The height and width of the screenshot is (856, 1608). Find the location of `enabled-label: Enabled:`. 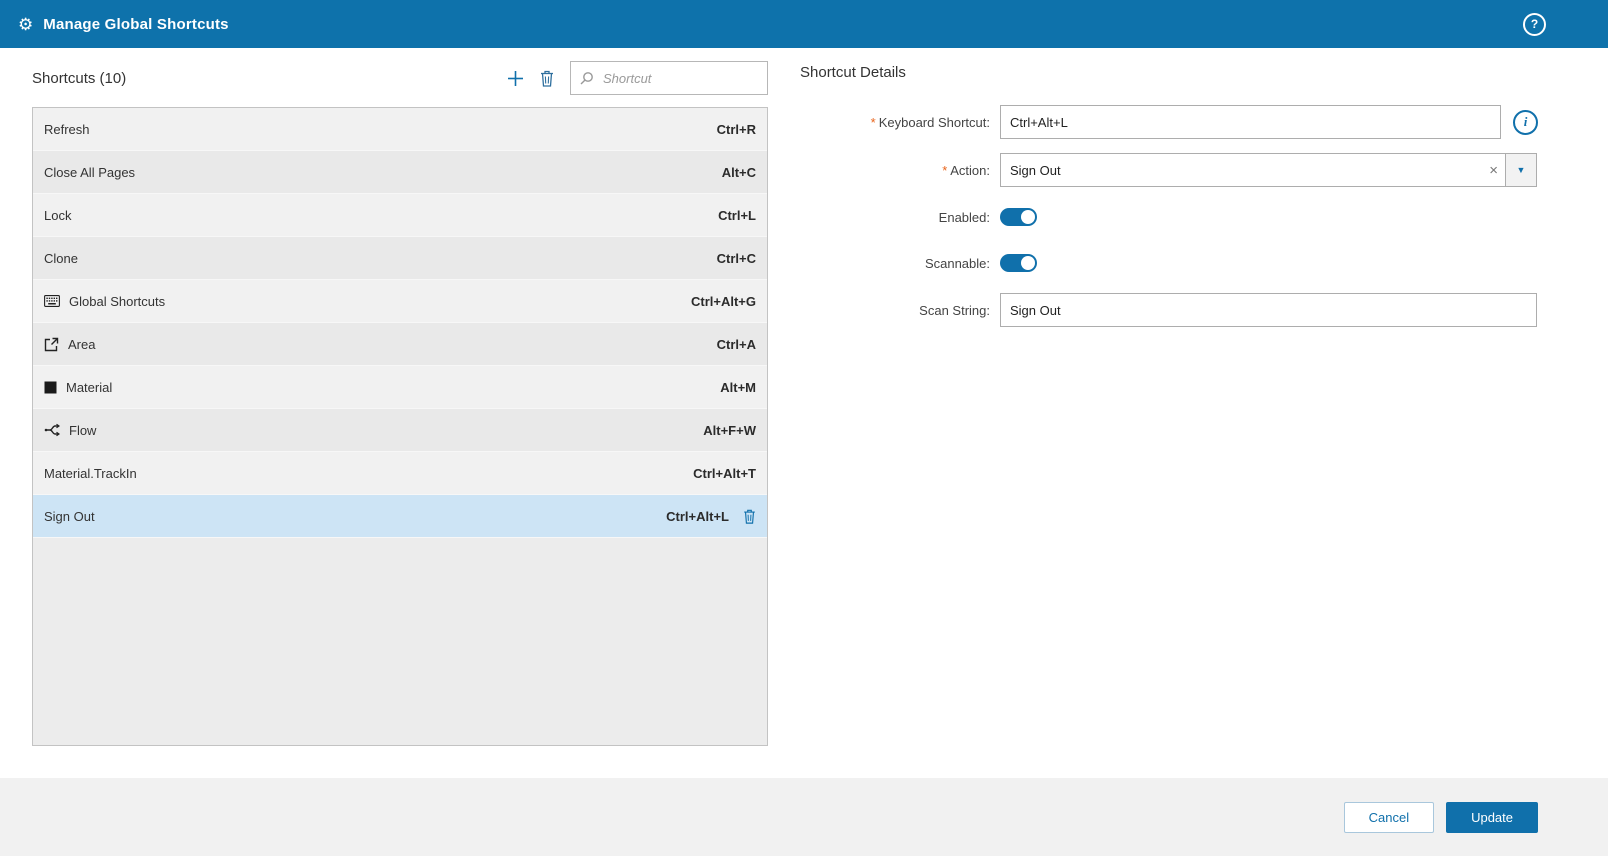

enabled-label: Enabled: is located at coordinates (964, 217).